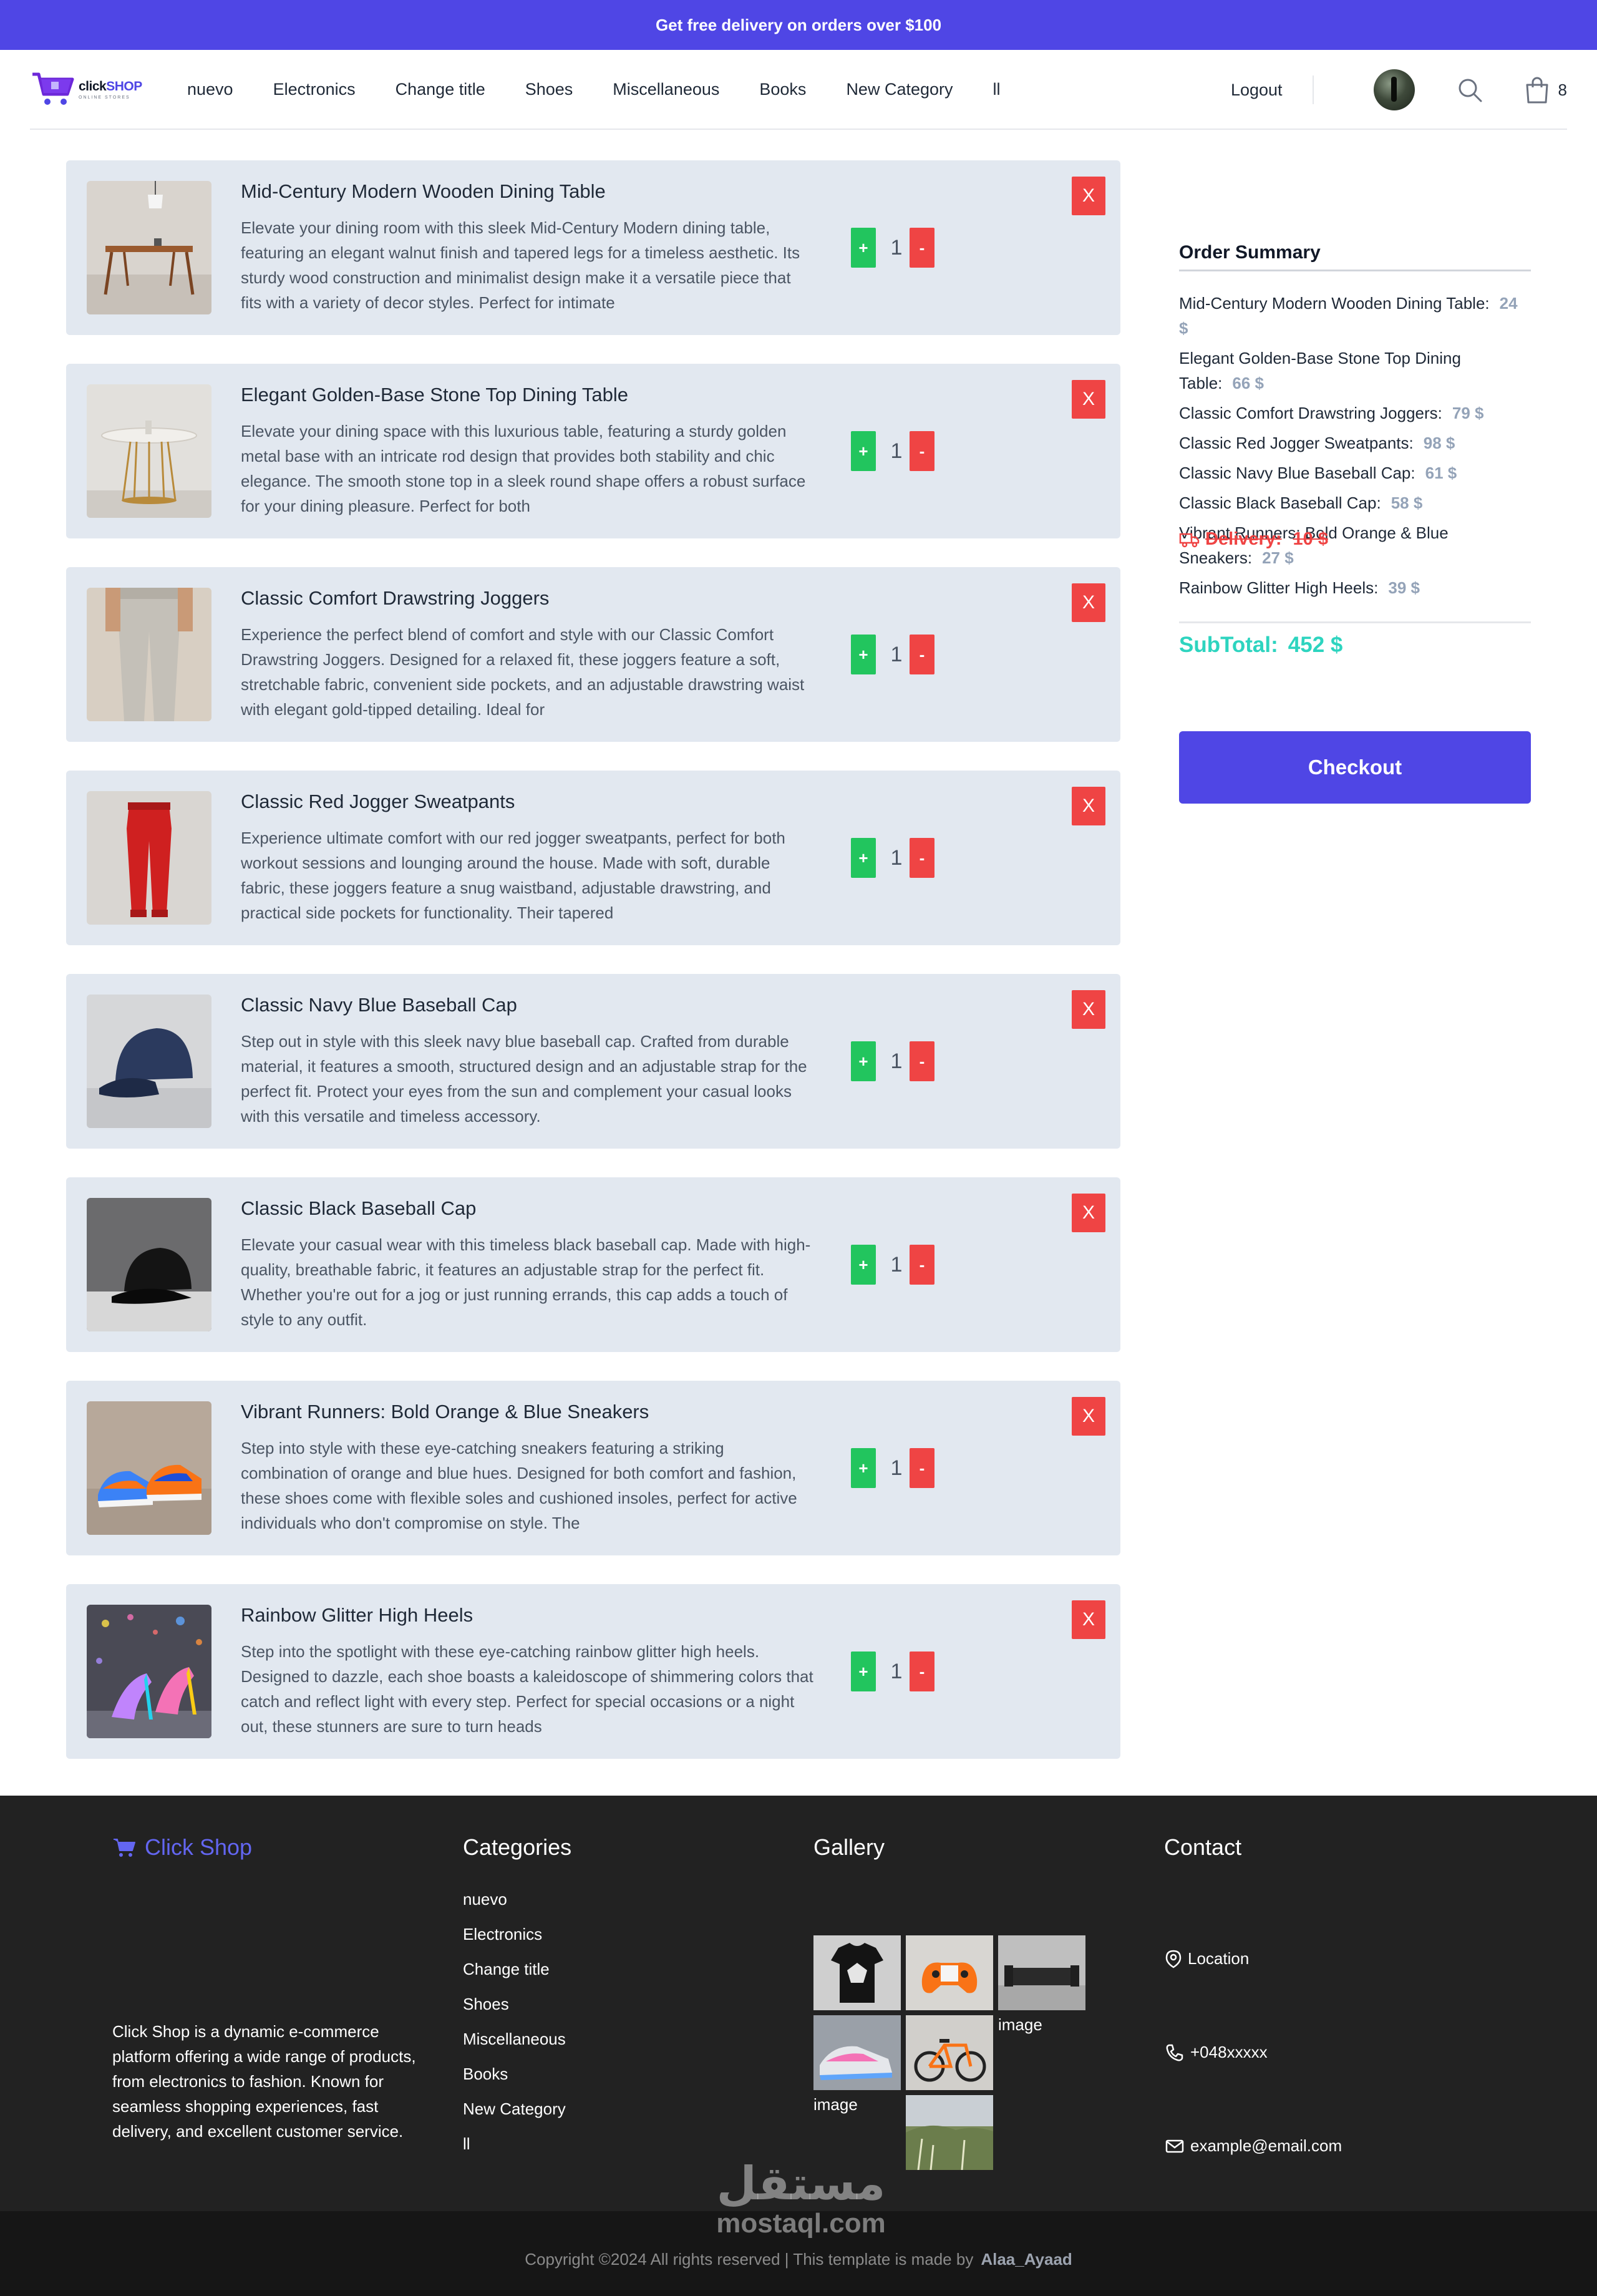 Image resolution: width=1597 pixels, height=2296 pixels. Describe the element at coordinates (514, 1974) in the screenshot. I see `footer-category-link: Change title` at that location.